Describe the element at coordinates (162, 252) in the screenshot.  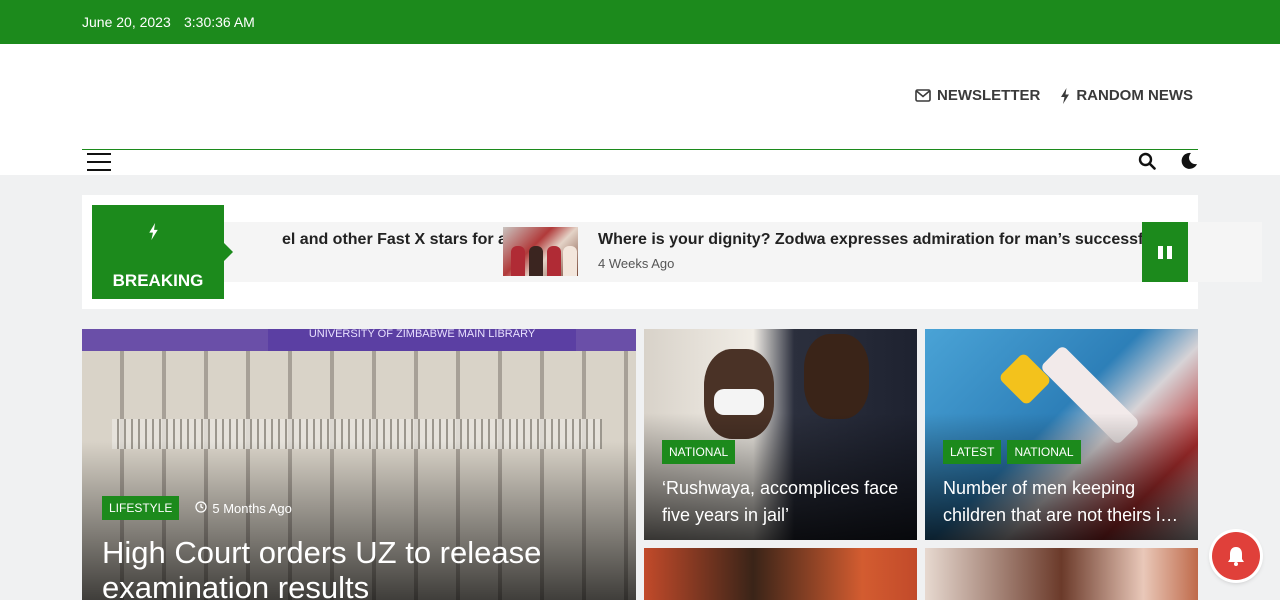
I see `breaking-label-badge: BREAKING` at that location.